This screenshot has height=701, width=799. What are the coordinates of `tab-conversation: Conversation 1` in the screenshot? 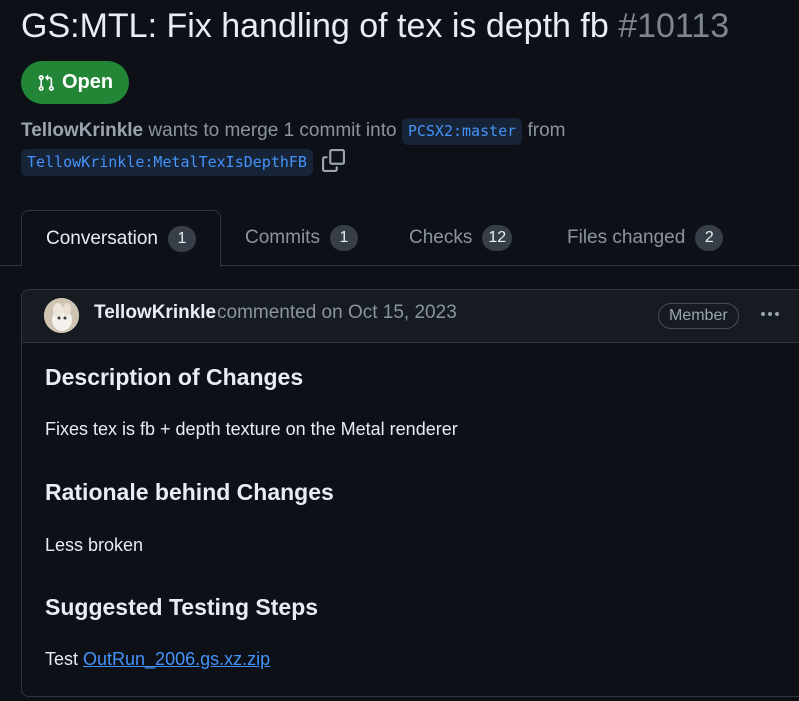 It's located at (121, 238).